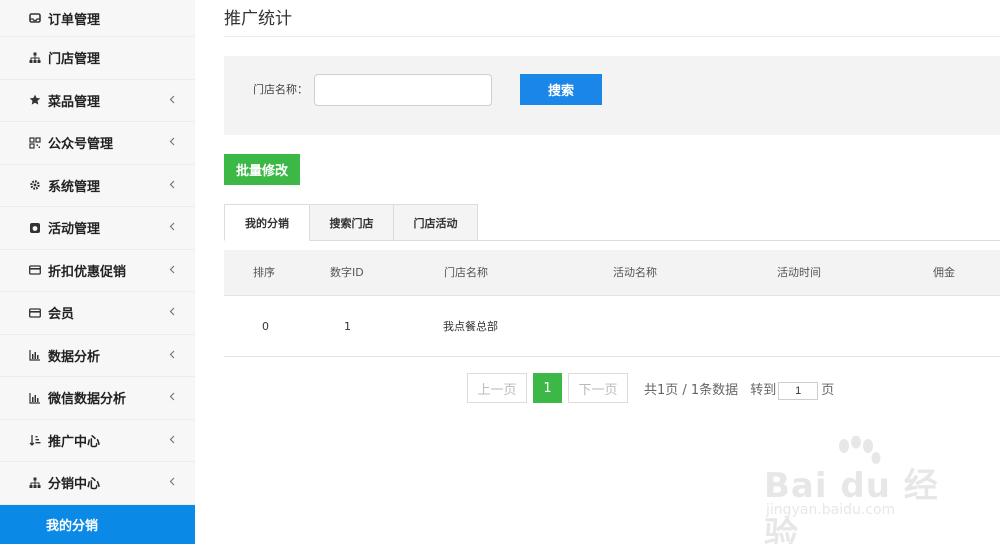 The width and height of the screenshot is (1000, 544). Describe the element at coordinates (35, 18) in the screenshot. I see `inbox-icon` at that location.